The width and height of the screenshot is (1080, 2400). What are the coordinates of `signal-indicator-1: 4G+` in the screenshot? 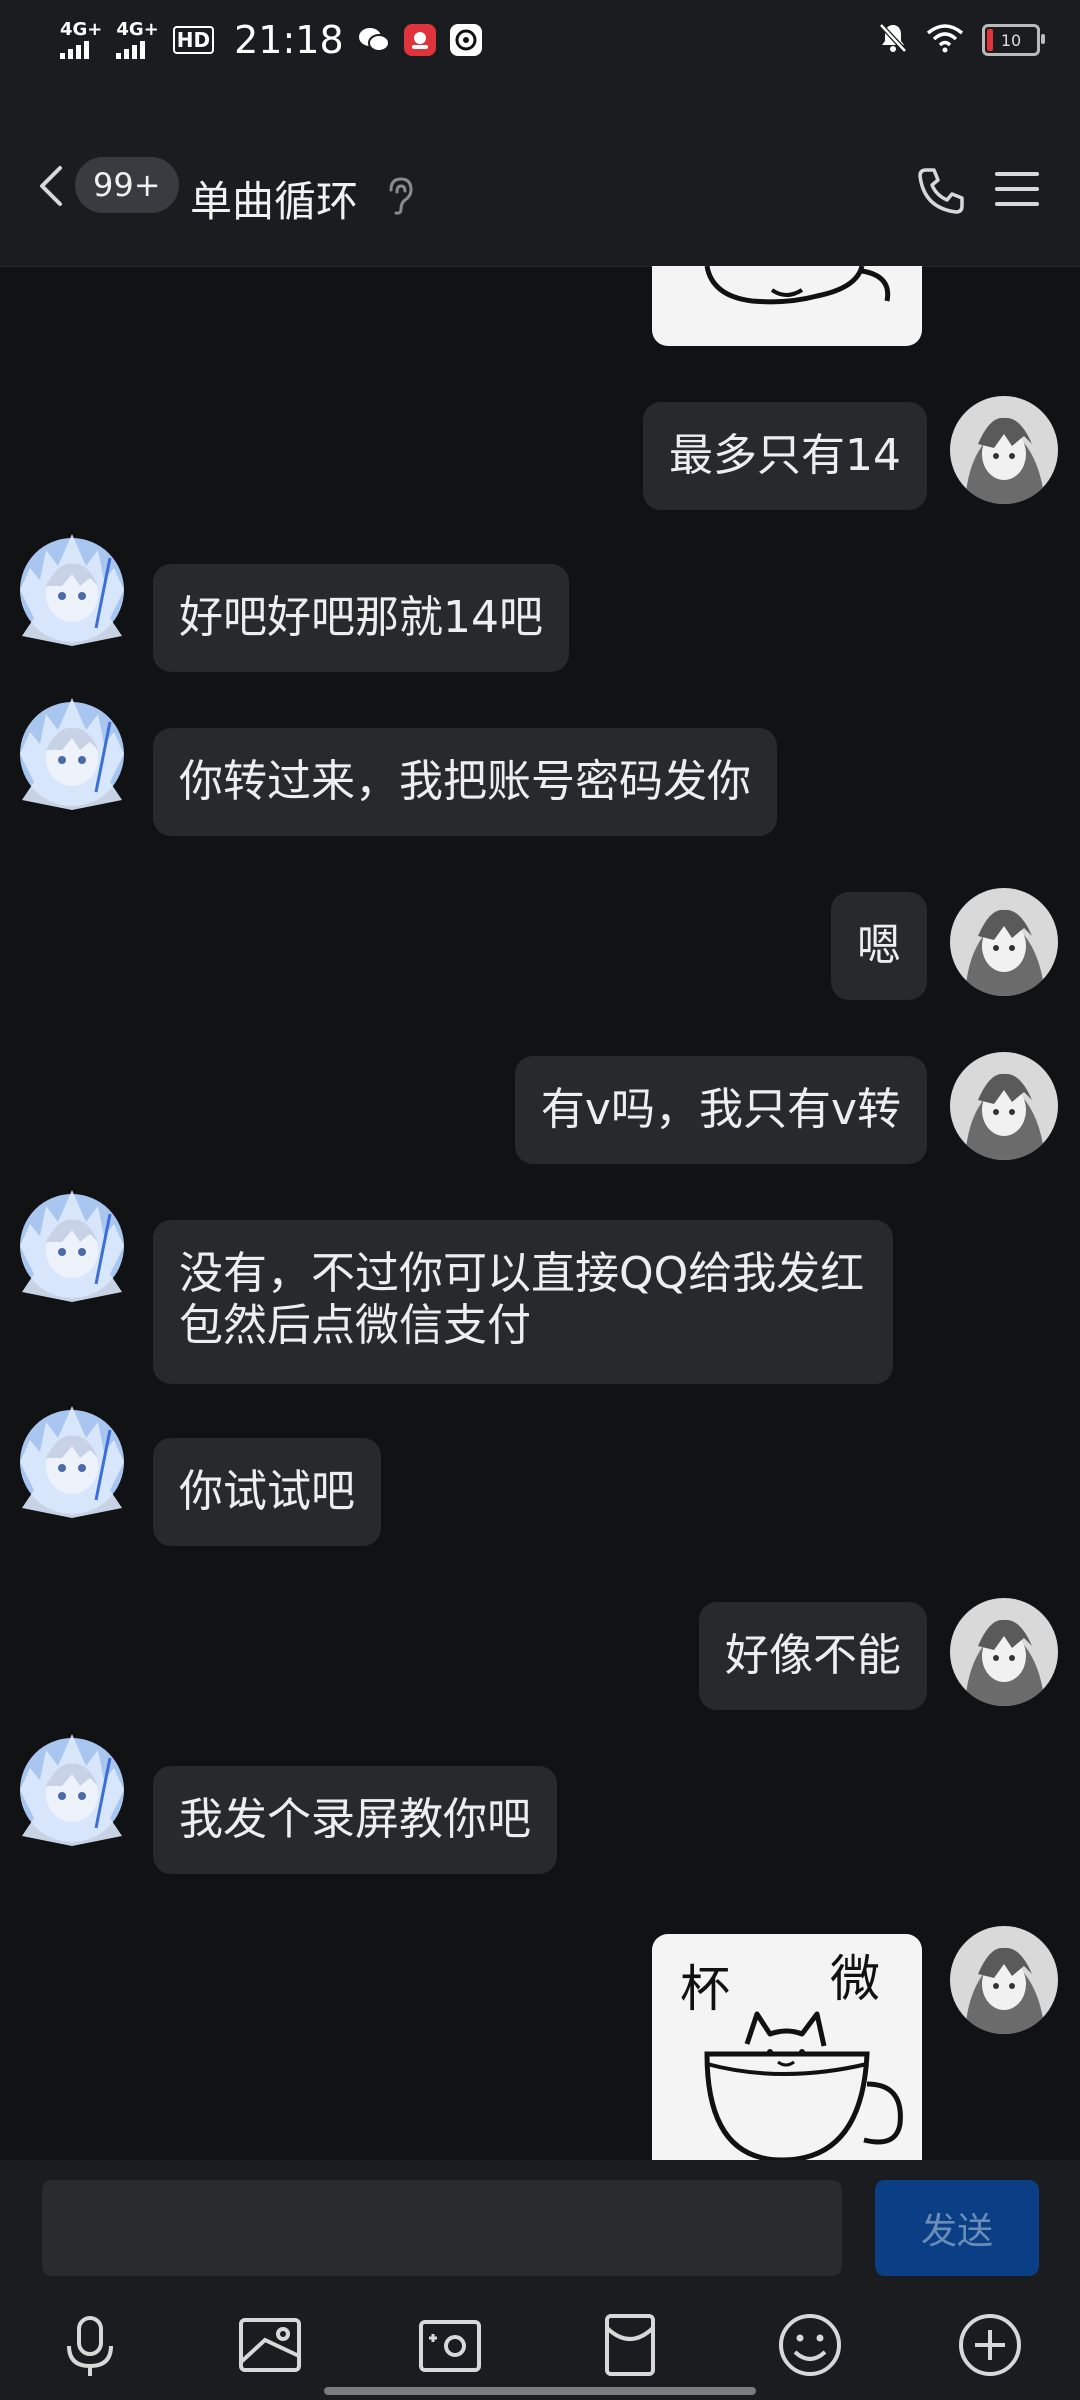 It's located at (81, 40).